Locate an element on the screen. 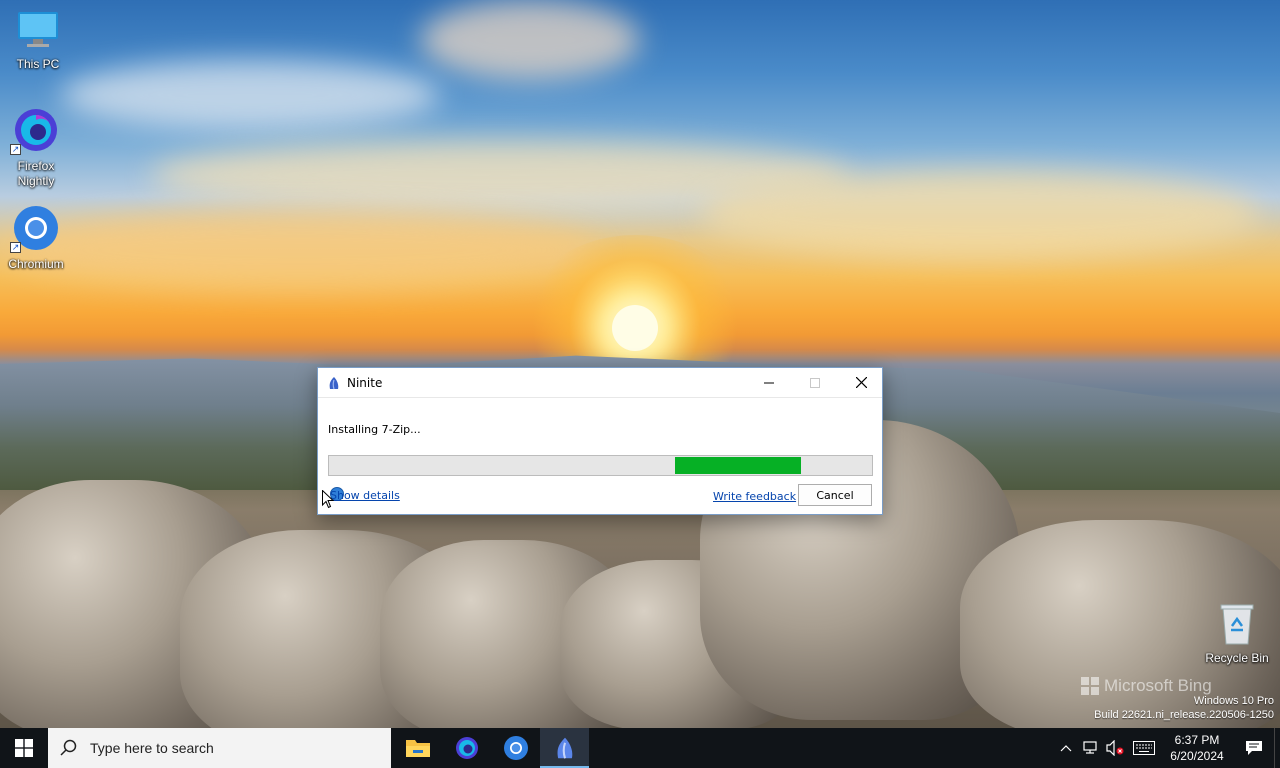 This screenshot has height=768, width=1280. desktop-icon-label: Firefox Nightly is located at coordinates (36, 173).